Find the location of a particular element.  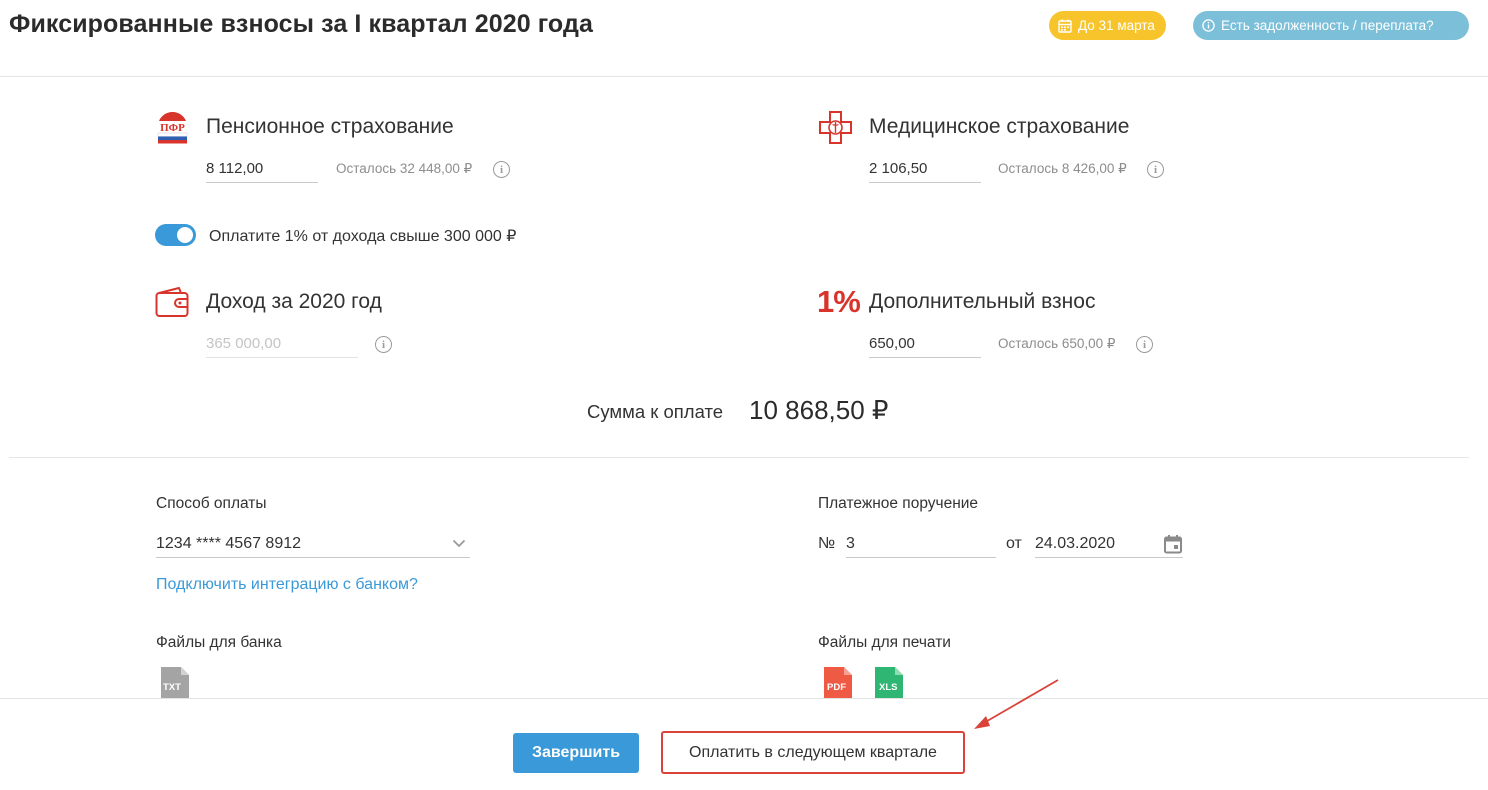

payment-order-label: Платежное поручение is located at coordinates (898, 503).